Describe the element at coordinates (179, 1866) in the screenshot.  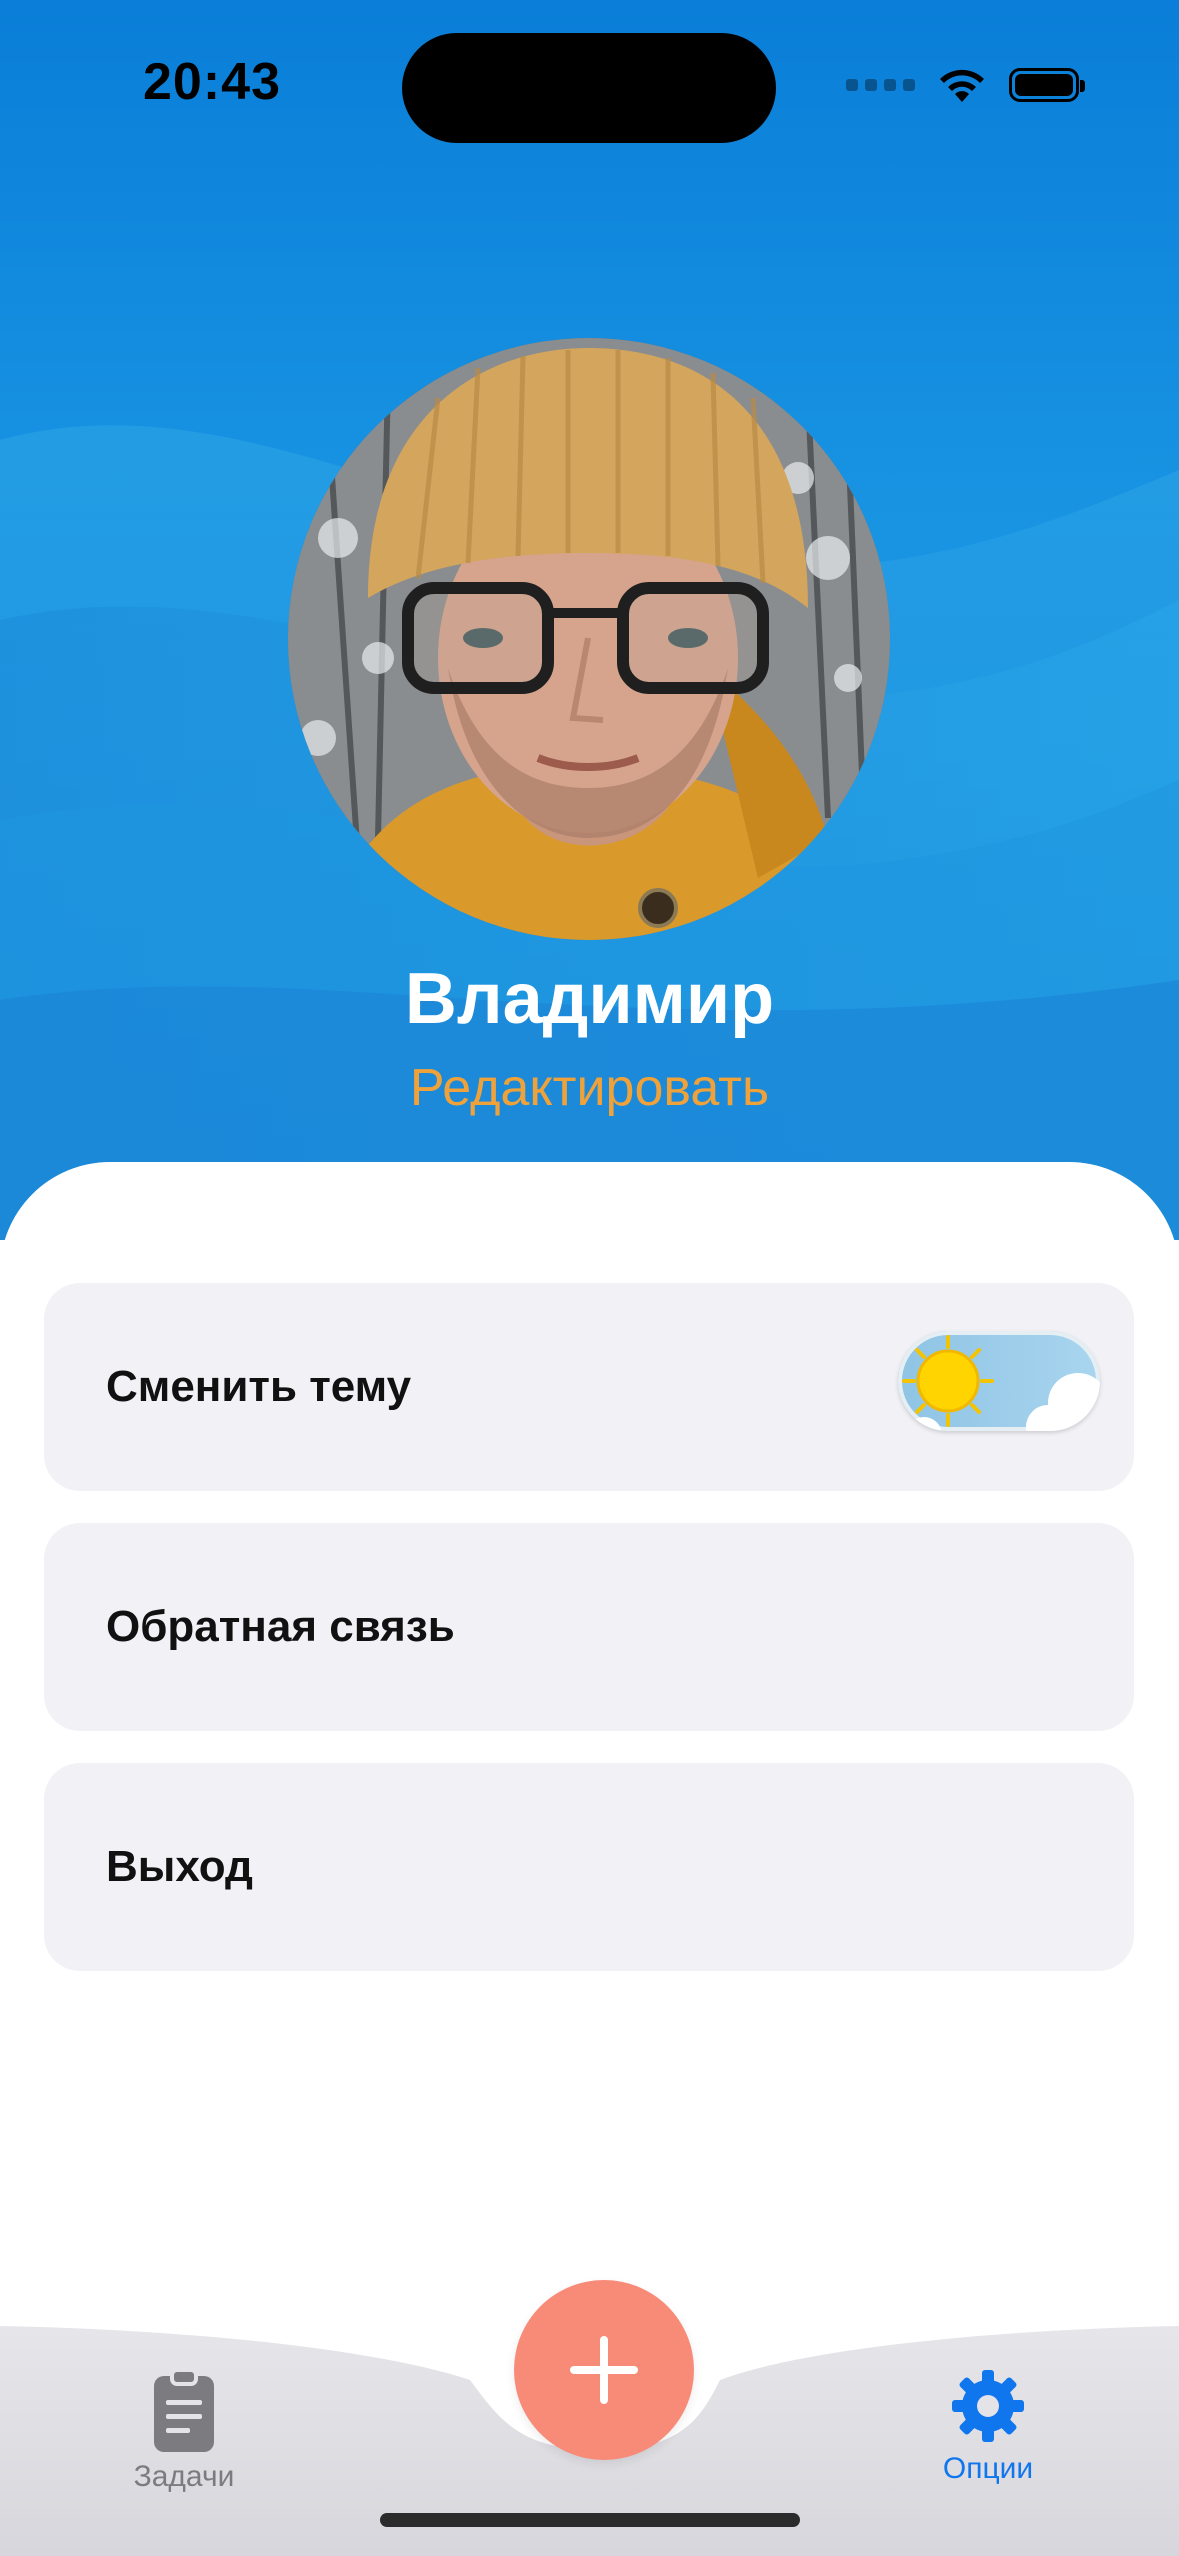
I see `settings-row-label: Выход` at that location.